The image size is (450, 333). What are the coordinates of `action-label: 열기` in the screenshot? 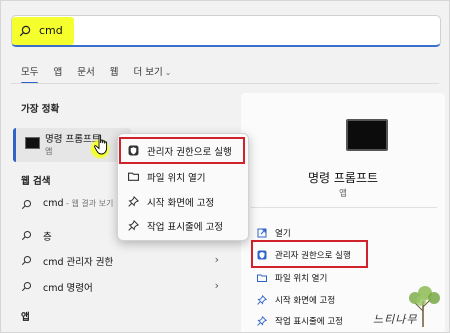 It's located at (283, 234).